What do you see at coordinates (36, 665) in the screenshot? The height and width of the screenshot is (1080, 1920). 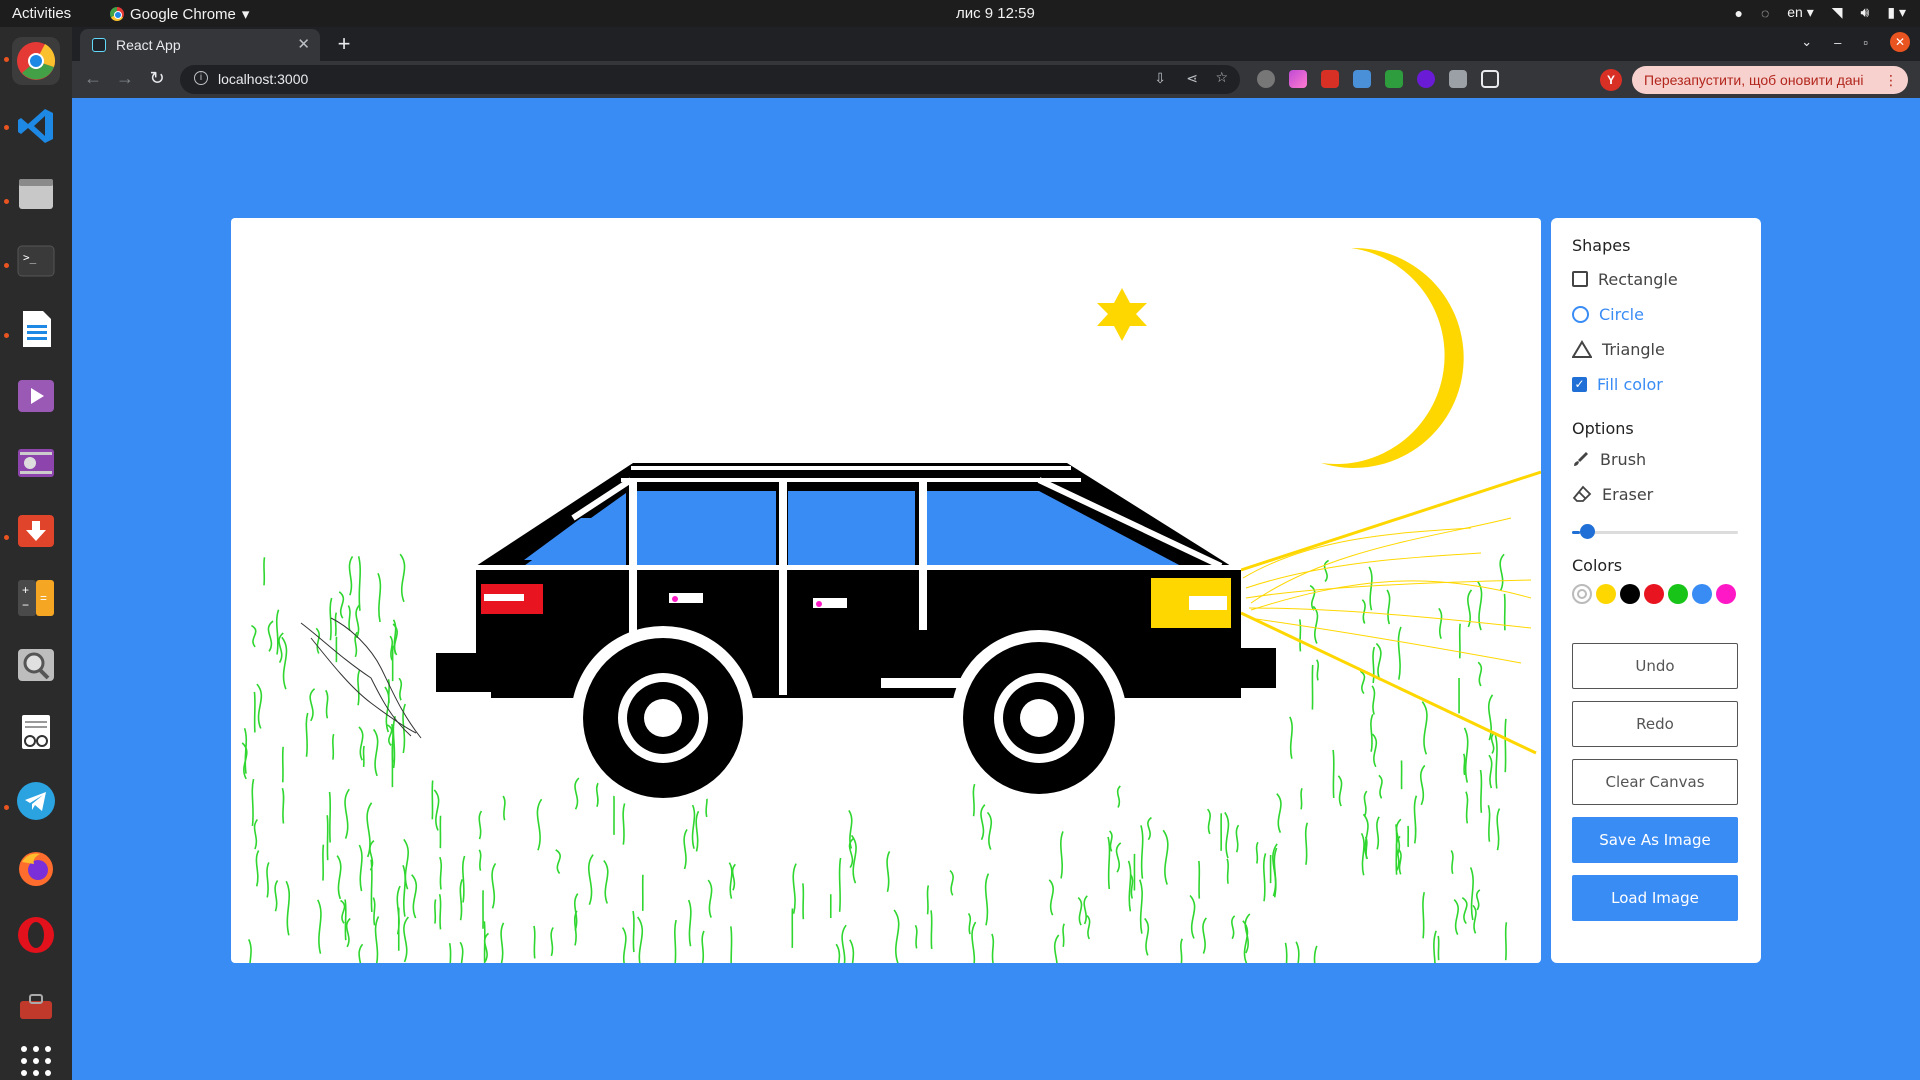 I see `magnifier-icon` at bounding box center [36, 665].